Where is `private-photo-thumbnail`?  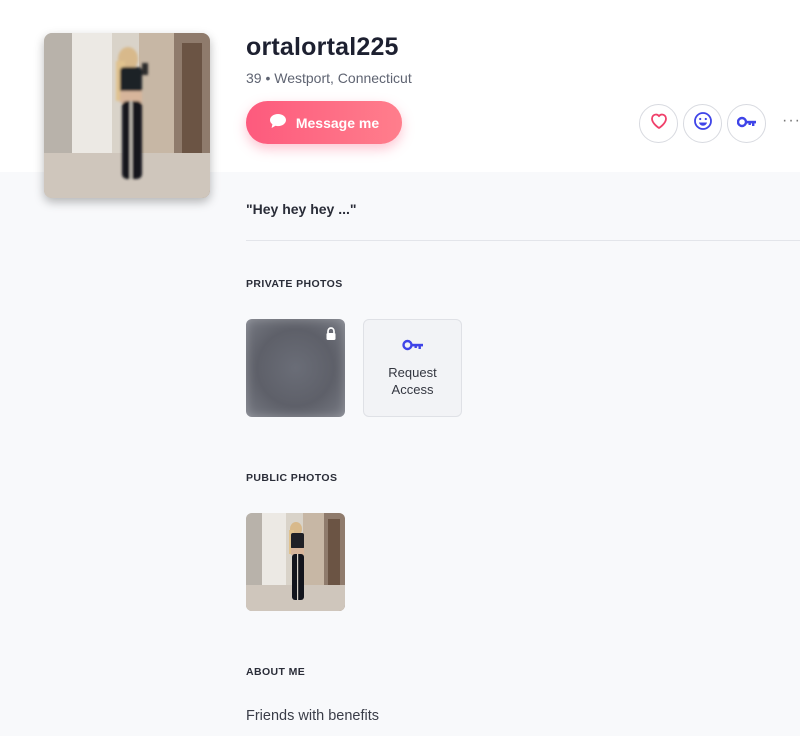
private-photo-thumbnail is located at coordinates (295, 368).